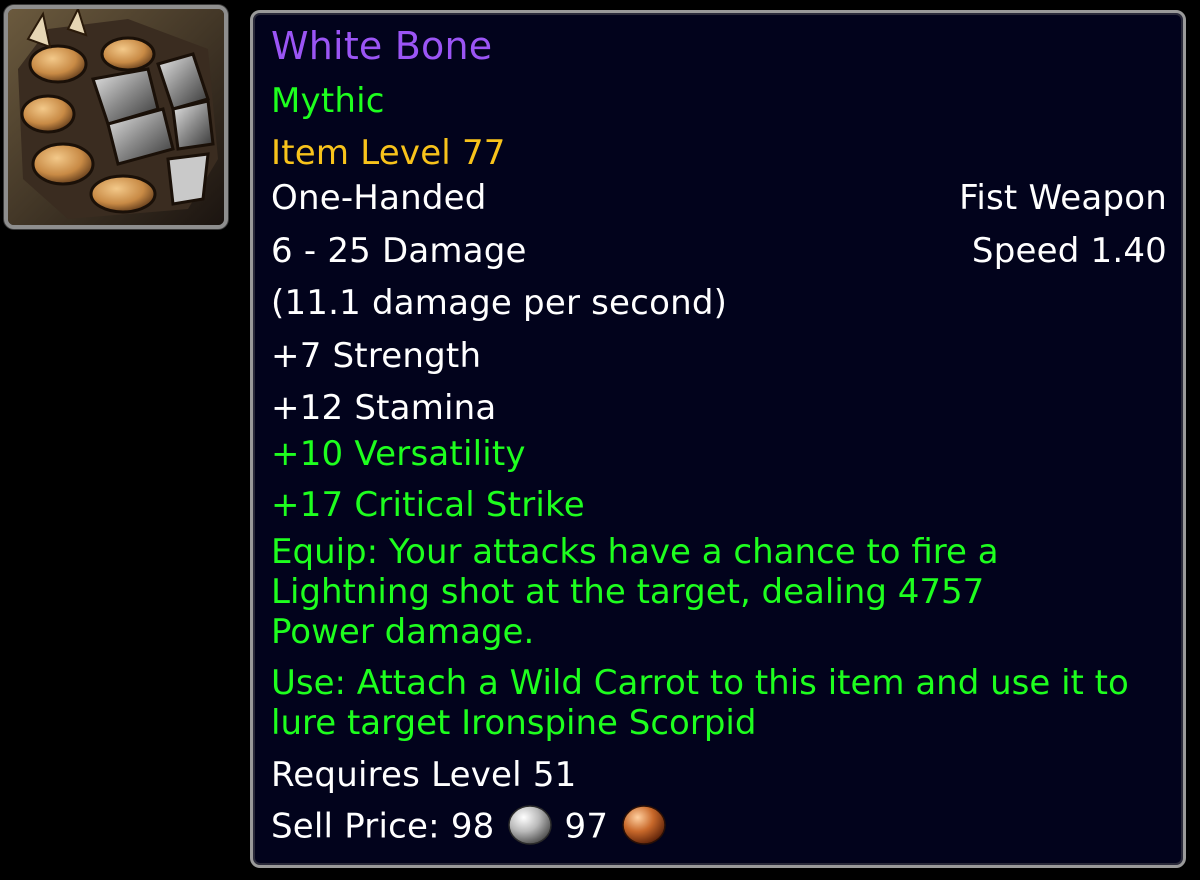 The image size is (1200, 880). What do you see at coordinates (428, 505) in the screenshot?
I see `stat-critical-strike: +17 Critical Strike` at bounding box center [428, 505].